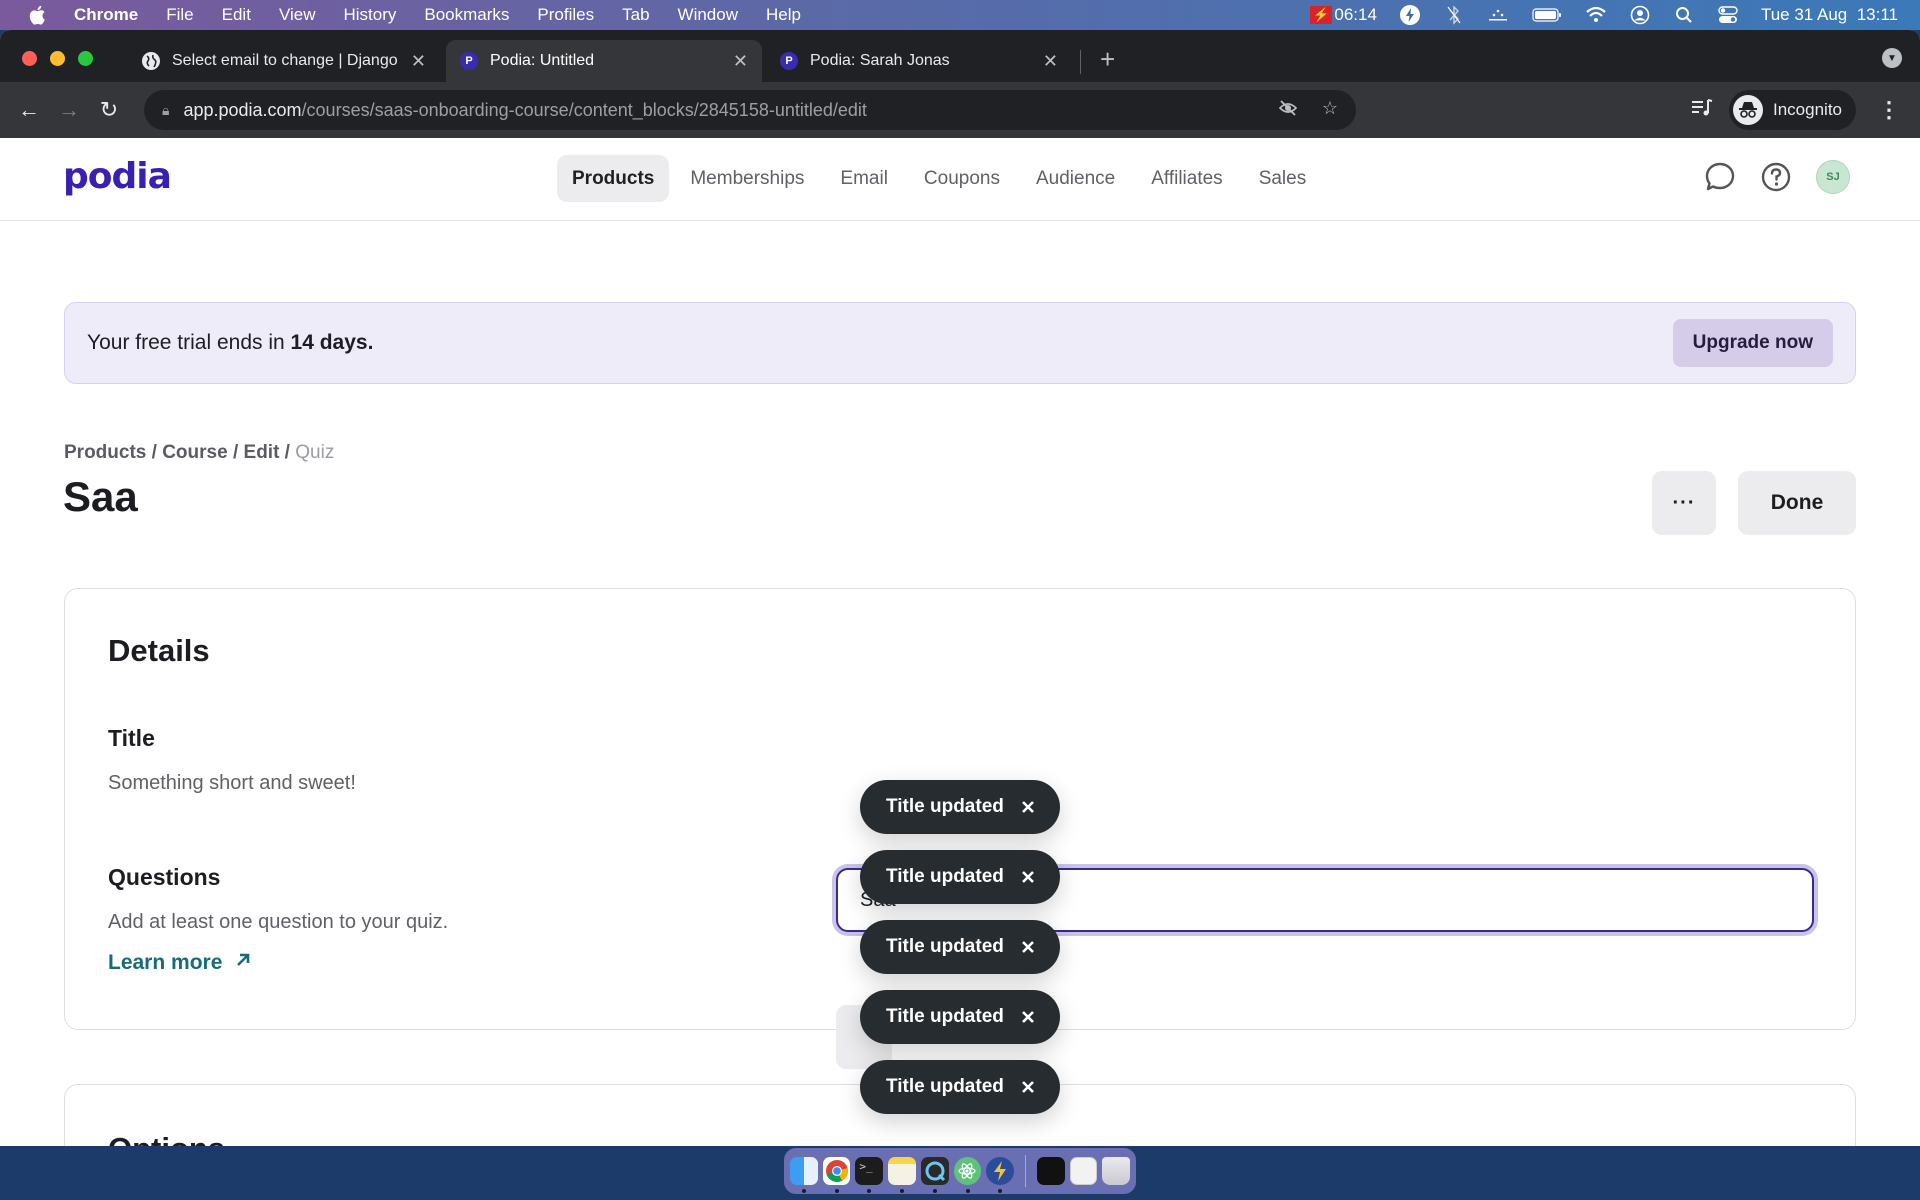  I want to click on options-heading: Options, so click(166, 1138).